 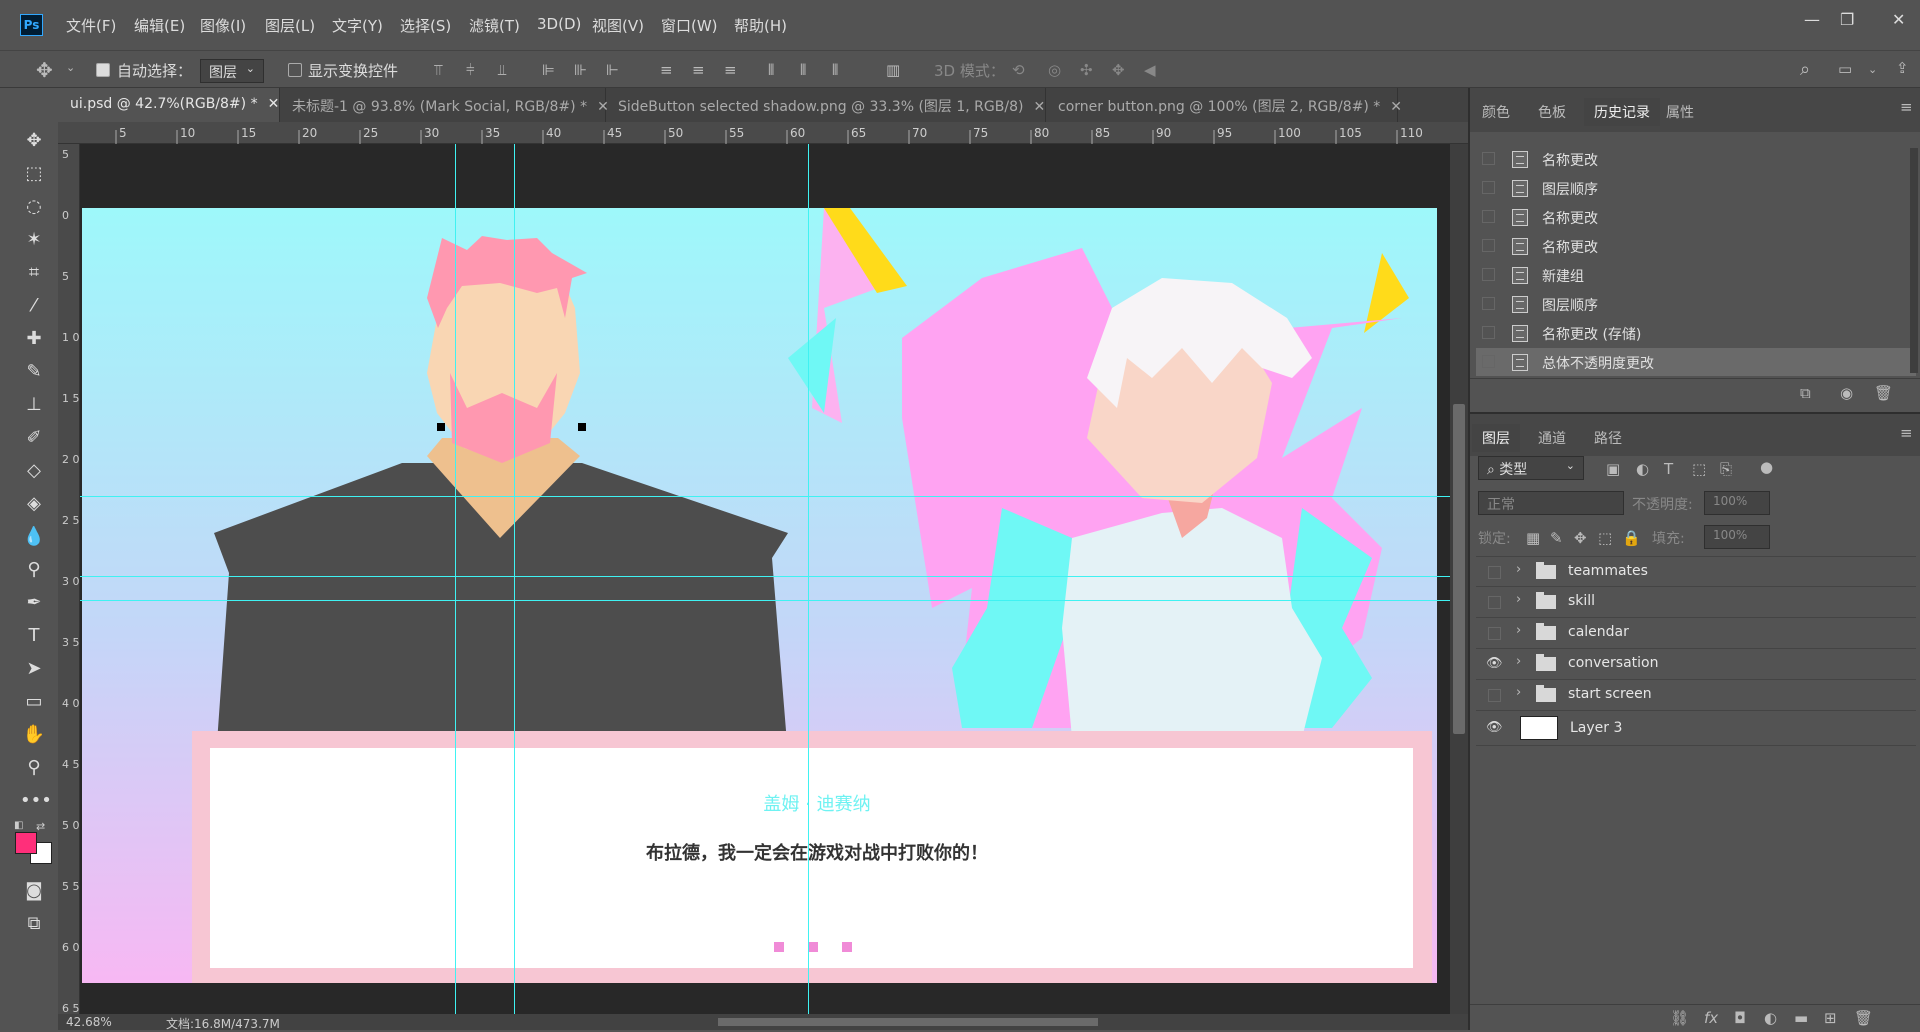 I want to click on tab-ui-psd: ui.psd @ 42.7%(RGB/8#) * ✕, so click(x=169, y=105).